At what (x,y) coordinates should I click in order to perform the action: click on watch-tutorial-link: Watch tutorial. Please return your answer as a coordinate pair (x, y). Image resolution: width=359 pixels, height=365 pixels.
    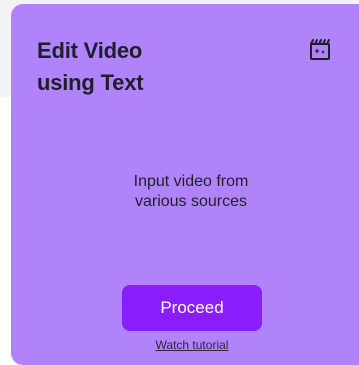
    Looking at the image, I should click on (192, 345).